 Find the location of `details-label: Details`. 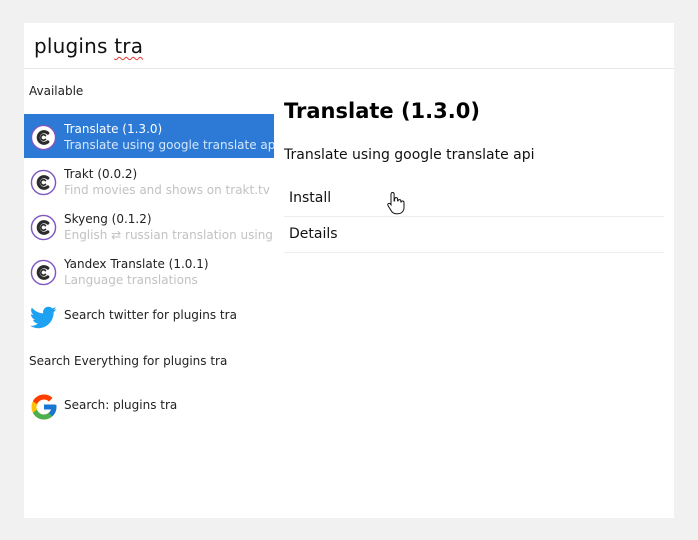

details-label: Details is located at coordinates (313, 234).